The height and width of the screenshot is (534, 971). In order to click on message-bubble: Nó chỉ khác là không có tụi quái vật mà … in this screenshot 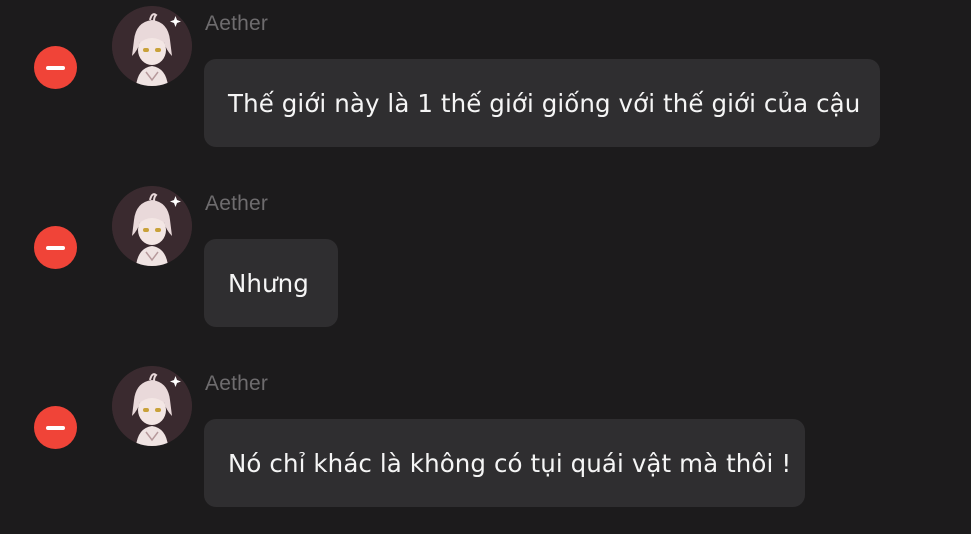, I will do `click(504, 463)`.